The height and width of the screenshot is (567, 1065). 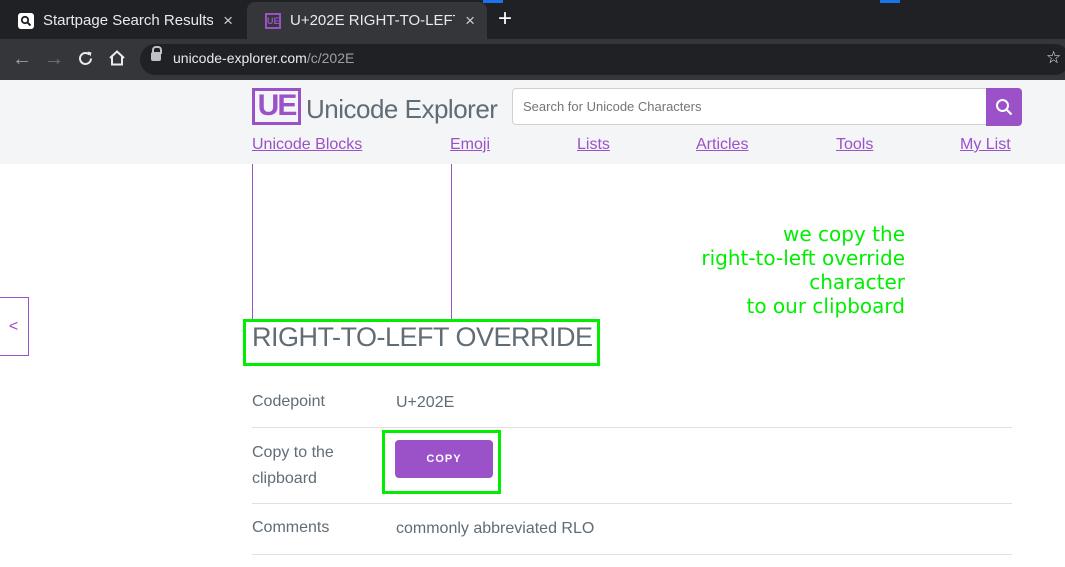 I want to click on title-highlight-box, so click(x=421, y=342).